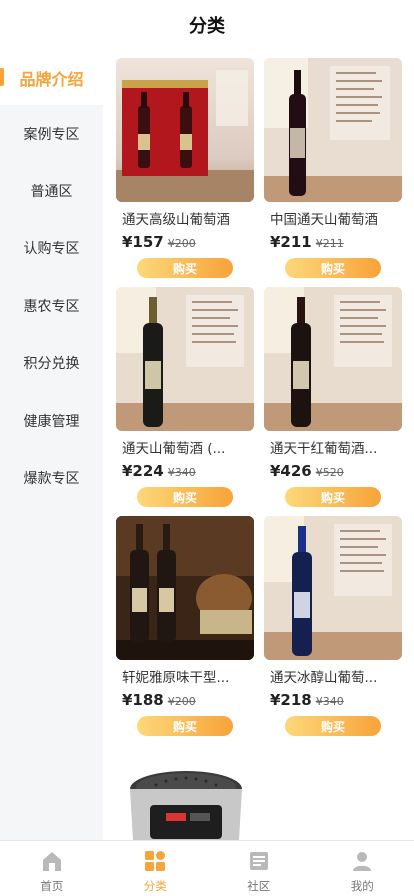 The image size is (414, 896). I want to click on bottom-tab-bar: 首页 分类 社区 我的, so click(207, 868).